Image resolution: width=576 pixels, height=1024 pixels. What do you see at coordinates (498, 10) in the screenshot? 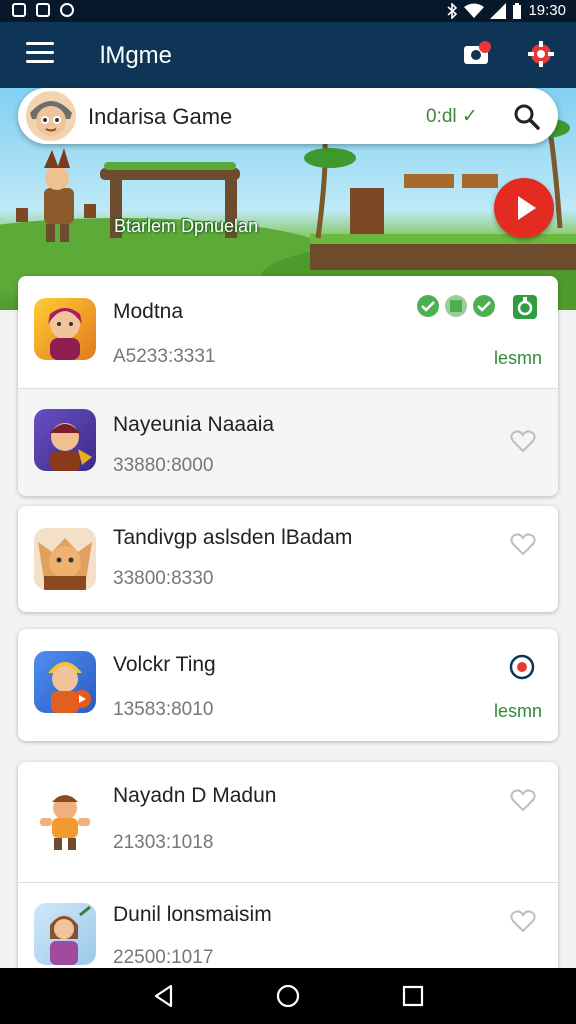
I see `signal-icon` at bounding box center [498, 10].